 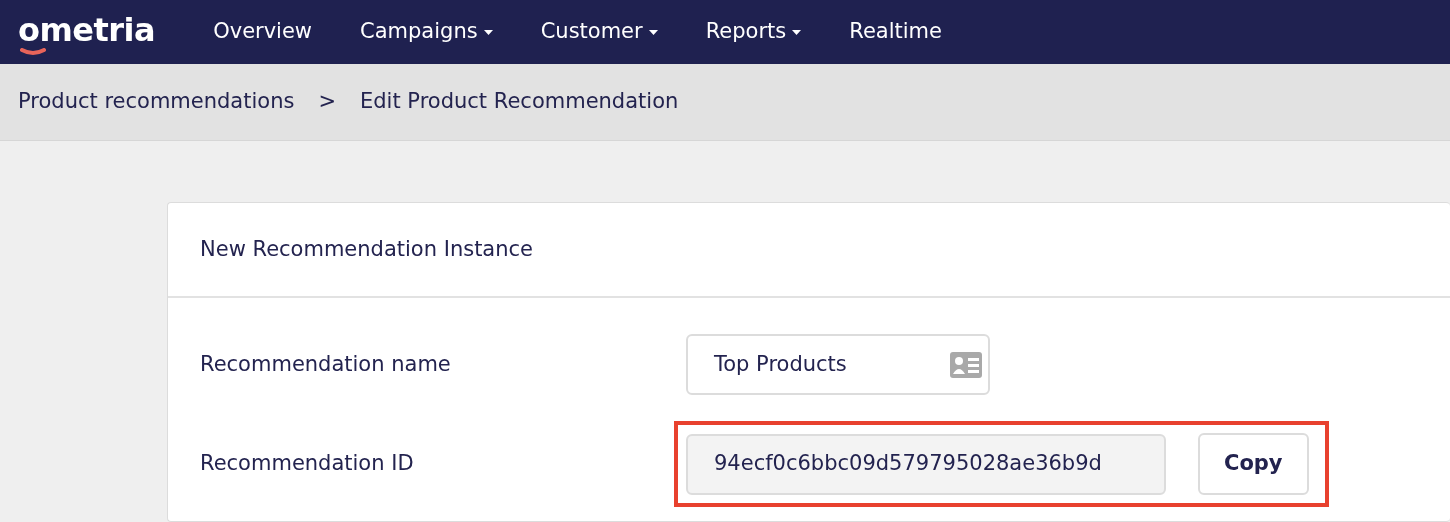 I want to click on field-label: Recommendation name, so click(x=325, y=364).